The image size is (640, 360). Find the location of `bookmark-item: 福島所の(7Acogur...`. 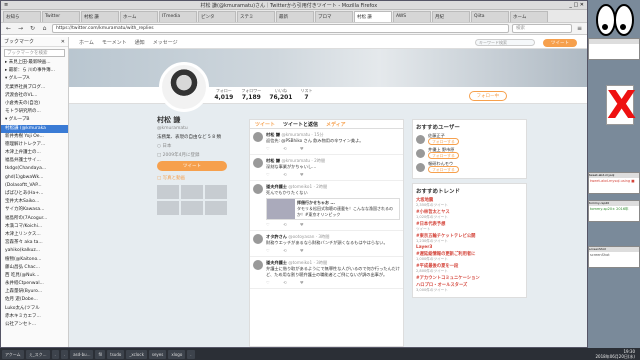

bookmark-item: 福島所の(7Acogur... is located at coordinates (34, 219).